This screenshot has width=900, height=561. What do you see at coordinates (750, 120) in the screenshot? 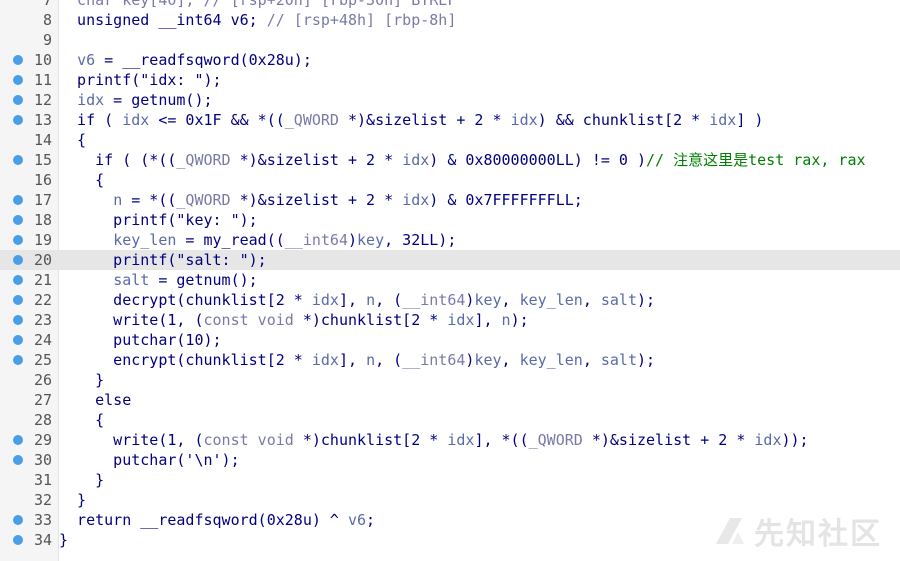
I see `code-token: ] )` at bounding box center [750, 120].